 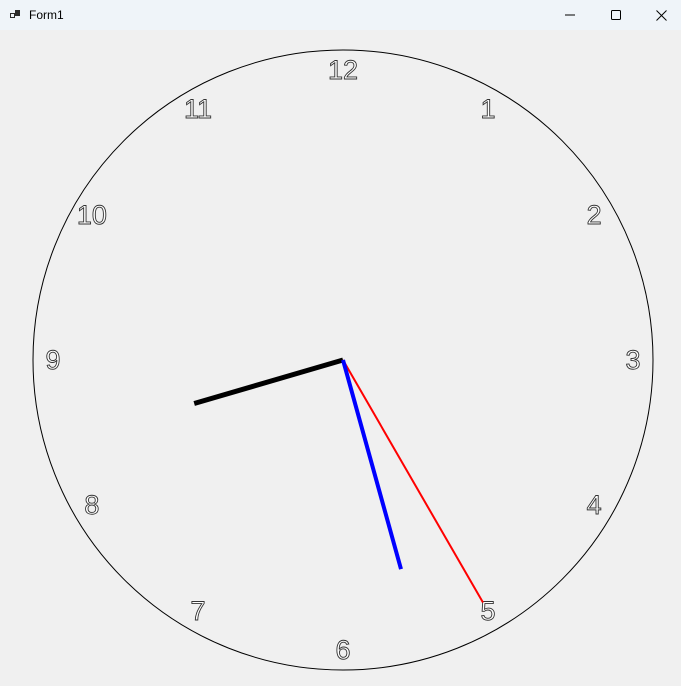 I want to click on numeral-11: 11, so click(x=198, y=109).